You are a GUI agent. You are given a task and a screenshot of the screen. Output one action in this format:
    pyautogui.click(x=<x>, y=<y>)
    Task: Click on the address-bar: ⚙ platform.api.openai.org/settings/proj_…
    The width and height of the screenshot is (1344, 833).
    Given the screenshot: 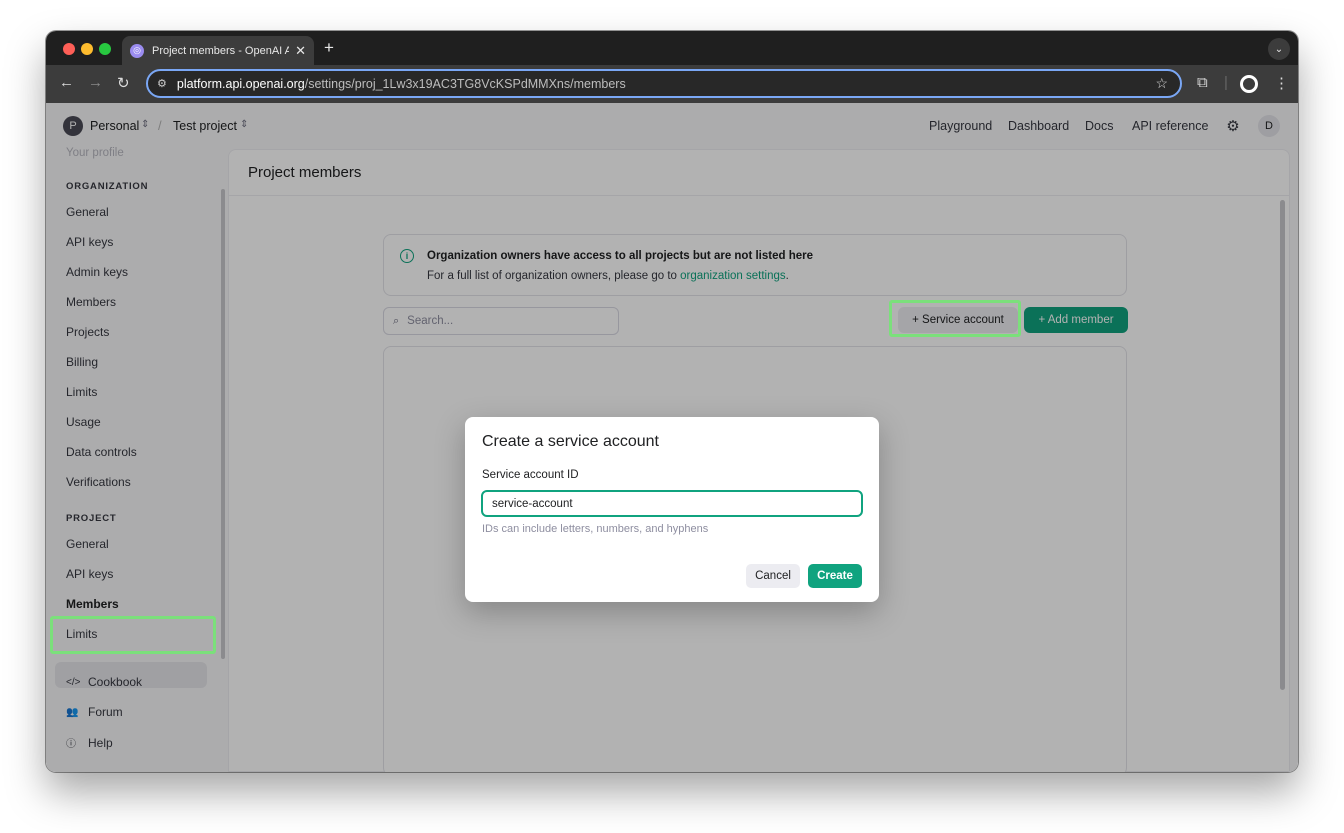 What is the action you would take?
    pyautogui.click(x=664, y=83)
    